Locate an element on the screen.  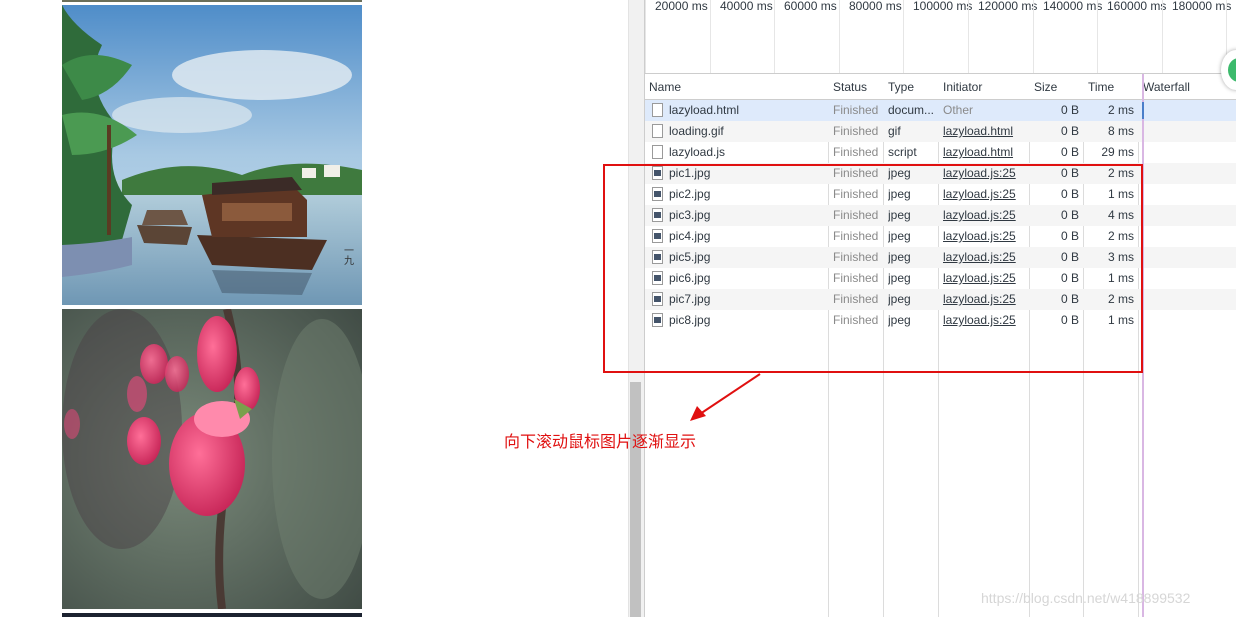
waterfall-bar is located at coordinates (1143, 110).